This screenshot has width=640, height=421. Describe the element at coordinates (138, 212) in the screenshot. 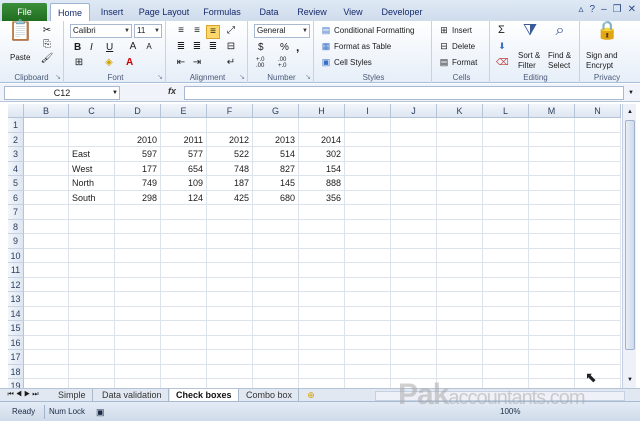

I see `cell-d7` at that location.